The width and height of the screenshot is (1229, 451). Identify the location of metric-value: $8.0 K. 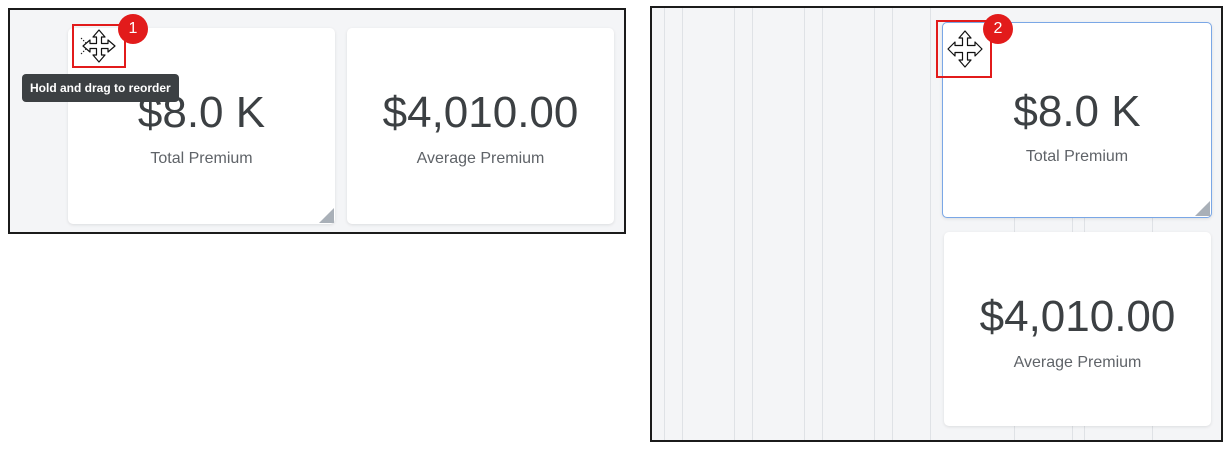
(1077, 111).